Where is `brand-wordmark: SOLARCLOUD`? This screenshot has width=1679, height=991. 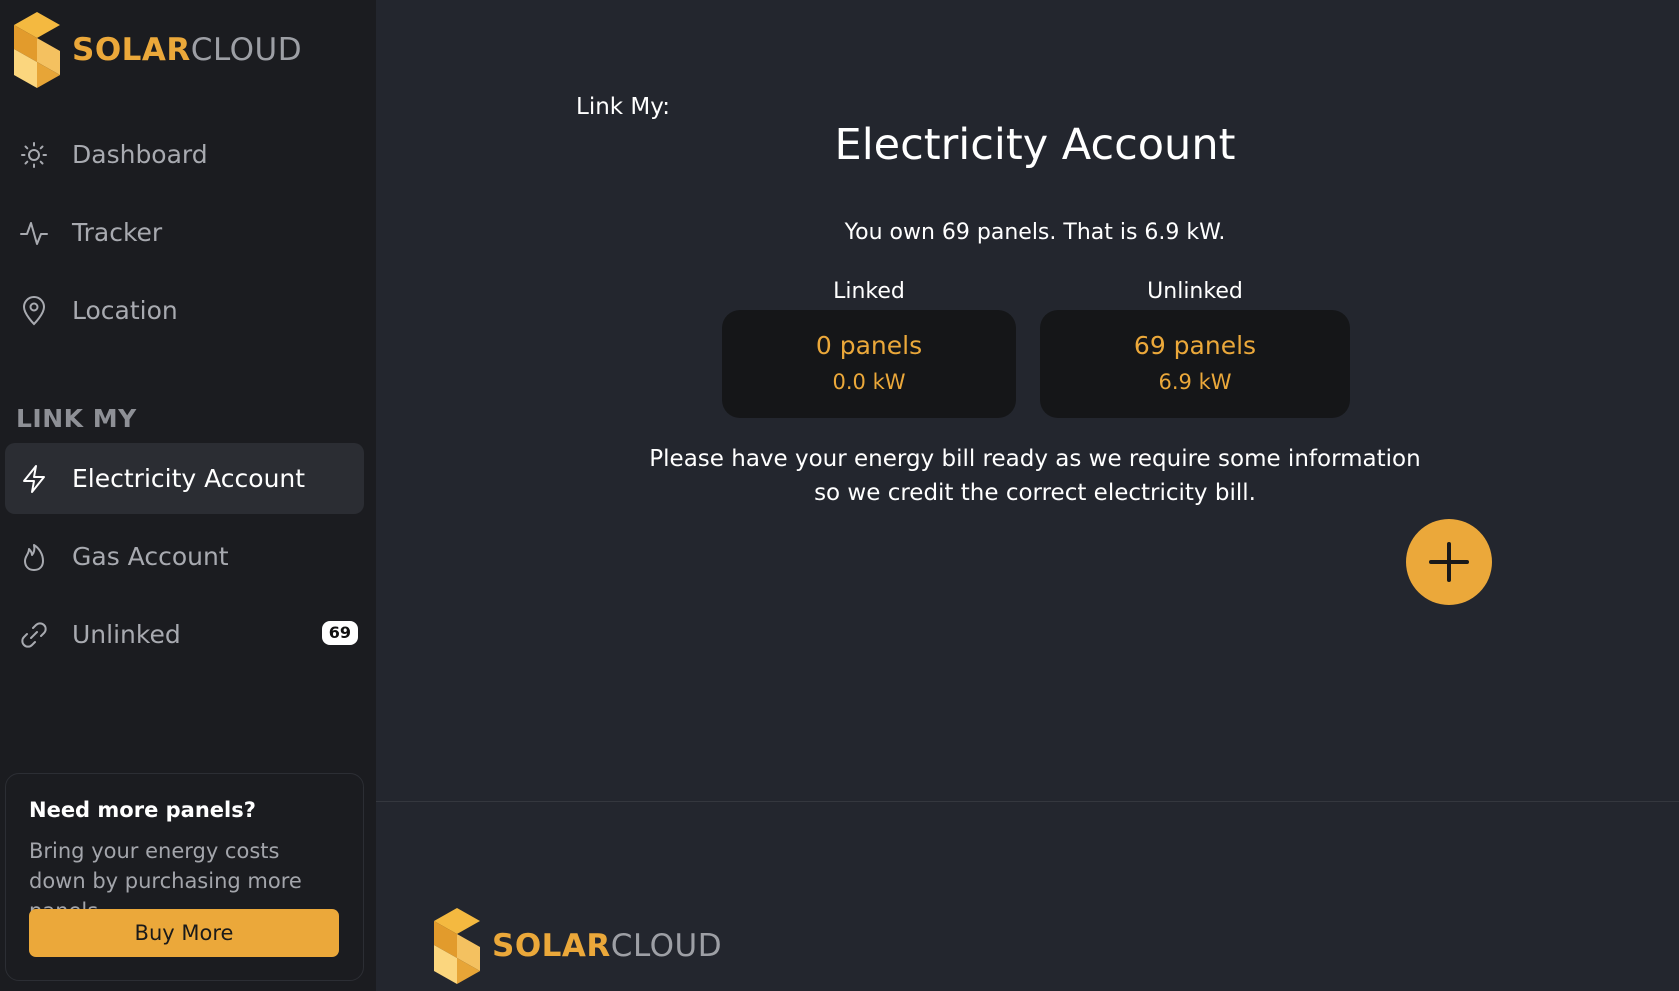 brand-wordmark: SOLARCLOUD is located at coordinates (187, 49).